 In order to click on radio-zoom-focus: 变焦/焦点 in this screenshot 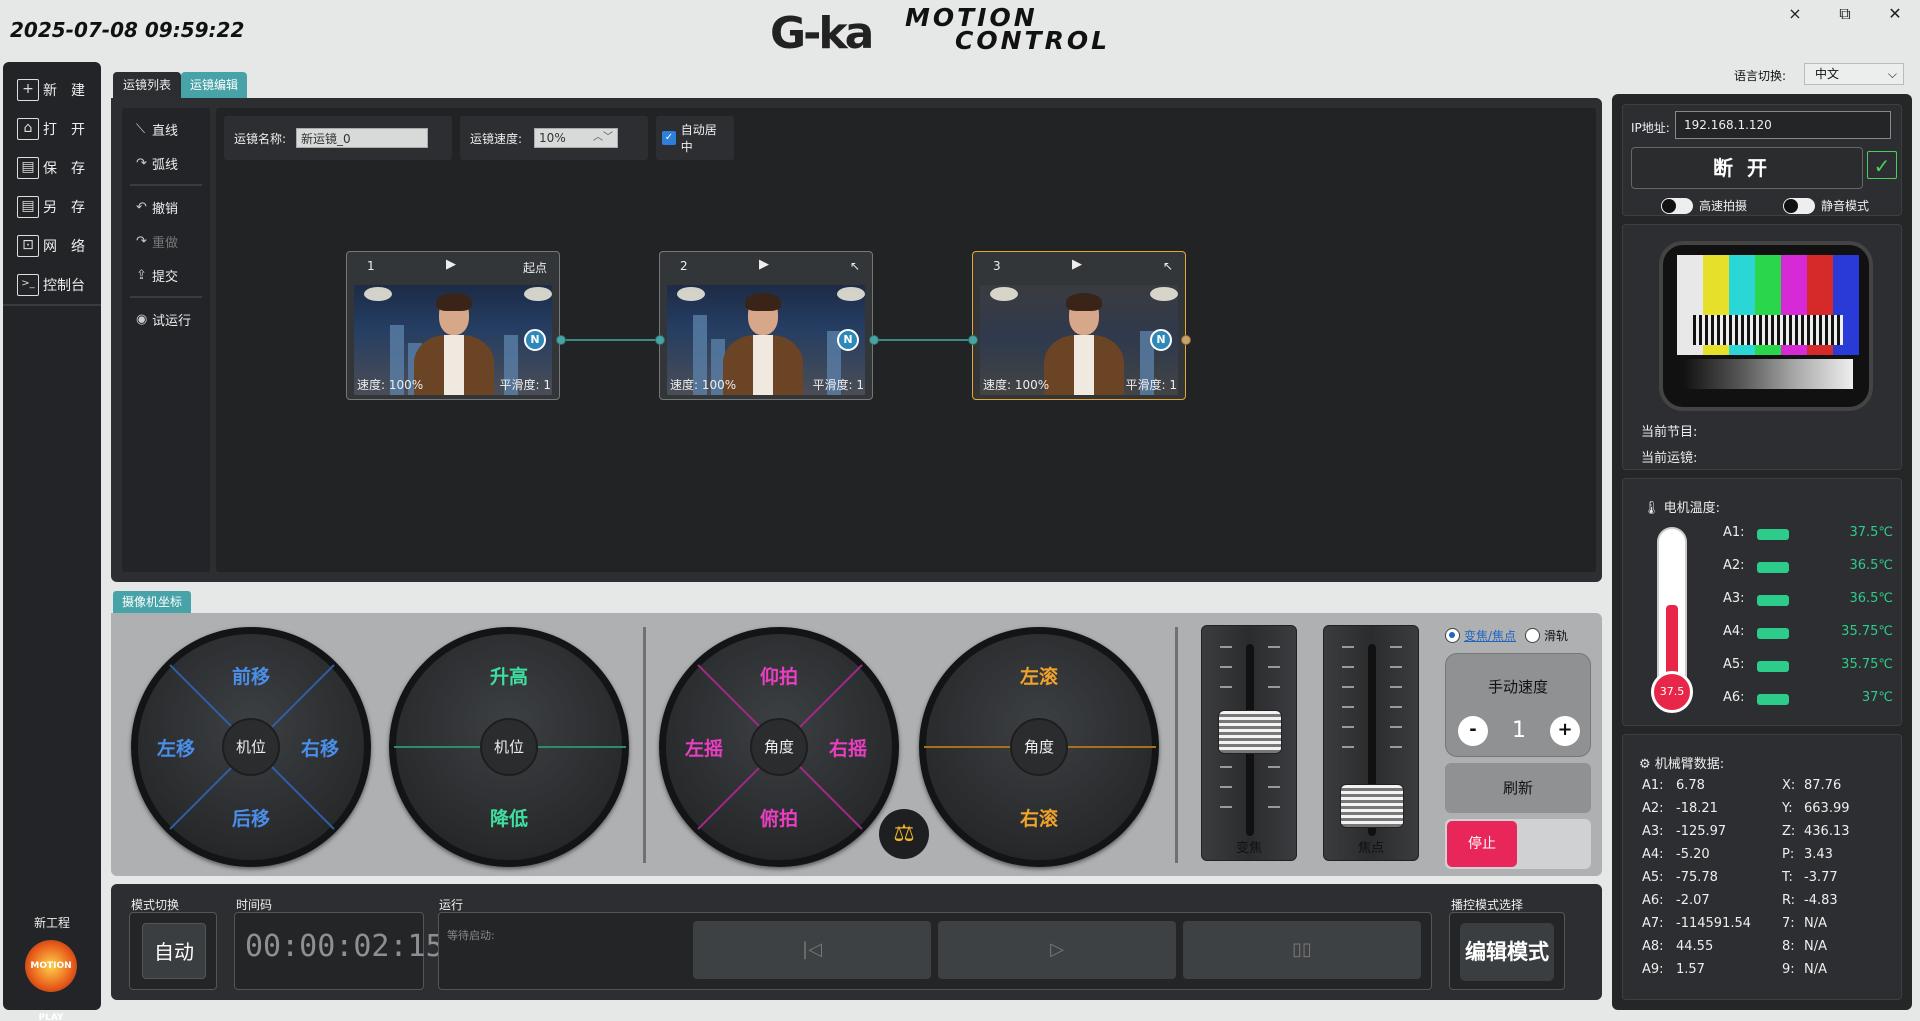, I will do `click(1480, 635)`.